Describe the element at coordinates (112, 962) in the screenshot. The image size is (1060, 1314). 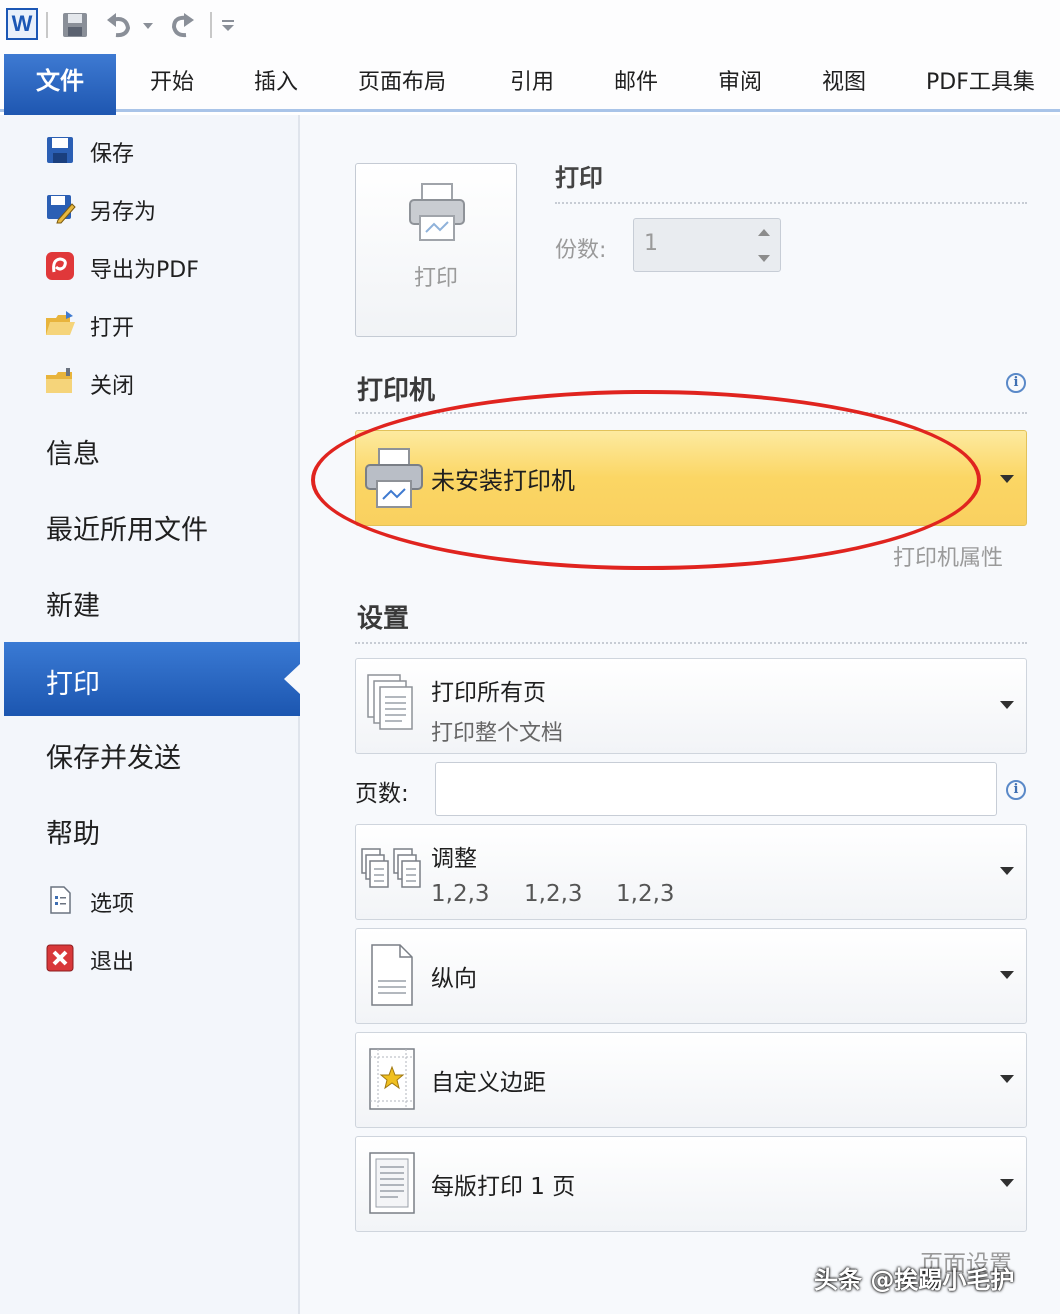
I see `nav-exit-label: 退出` at that location.